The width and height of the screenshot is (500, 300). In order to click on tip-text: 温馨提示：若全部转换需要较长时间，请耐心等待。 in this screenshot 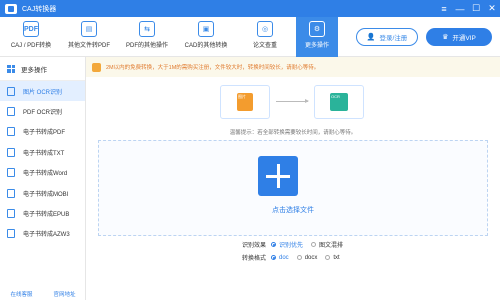, I will do `click(293, 133)`.